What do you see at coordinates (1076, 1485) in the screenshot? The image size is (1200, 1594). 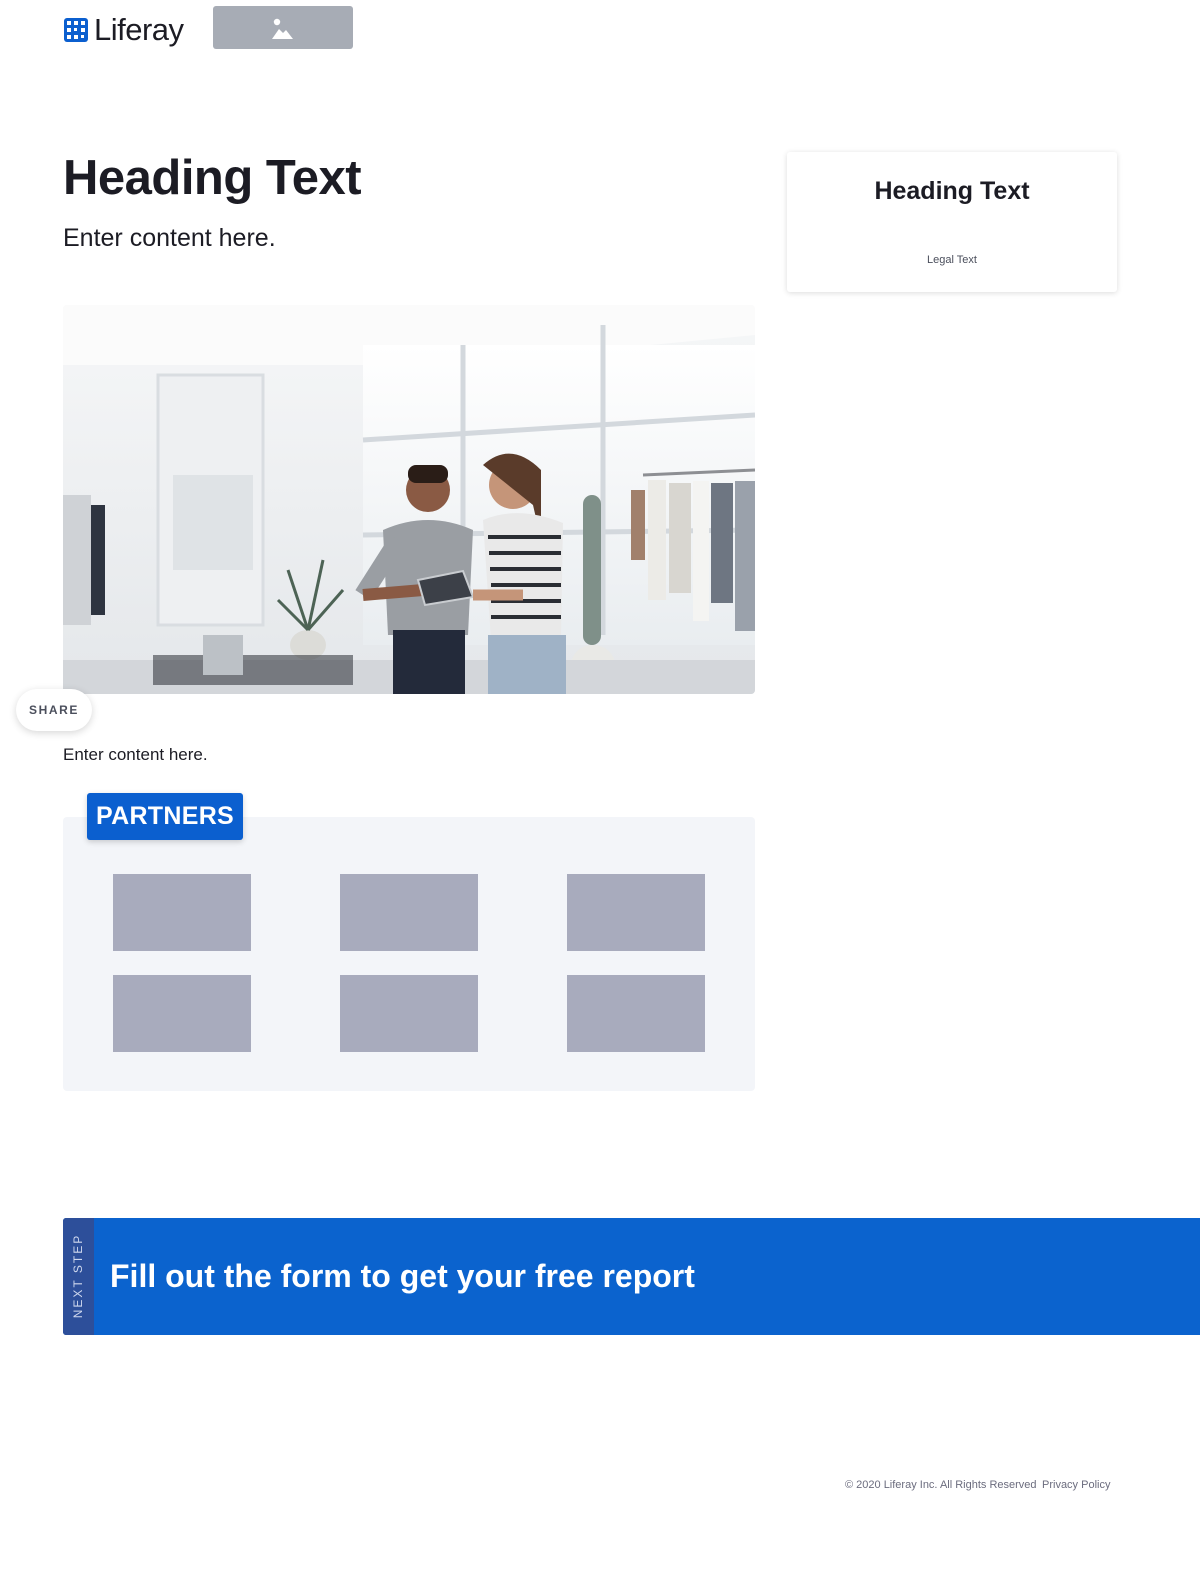 I see `privacy-policy-link: Privacy Policy` at bounding box center [1076, 1485].